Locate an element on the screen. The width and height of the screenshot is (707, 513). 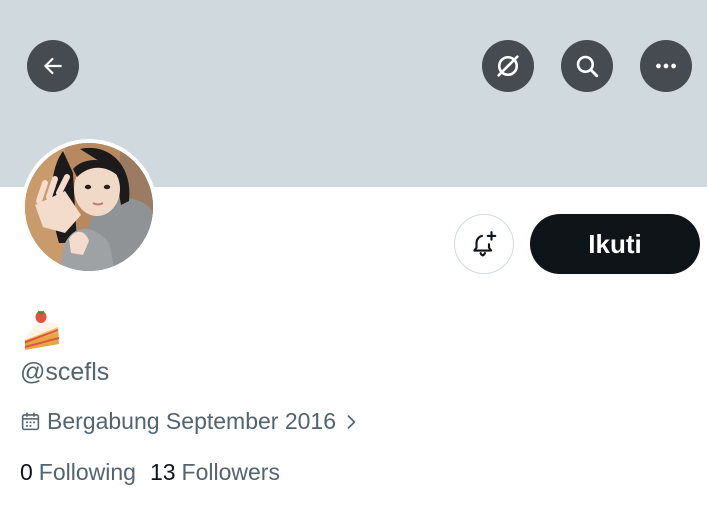
profile-handle: @scefls is located at coordinates (65, 372).